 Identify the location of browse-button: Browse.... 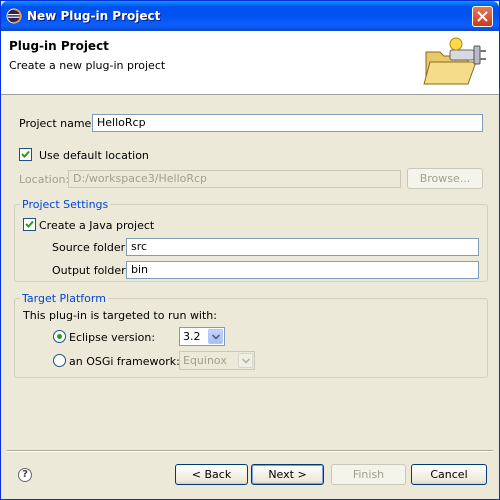
(445, 178).